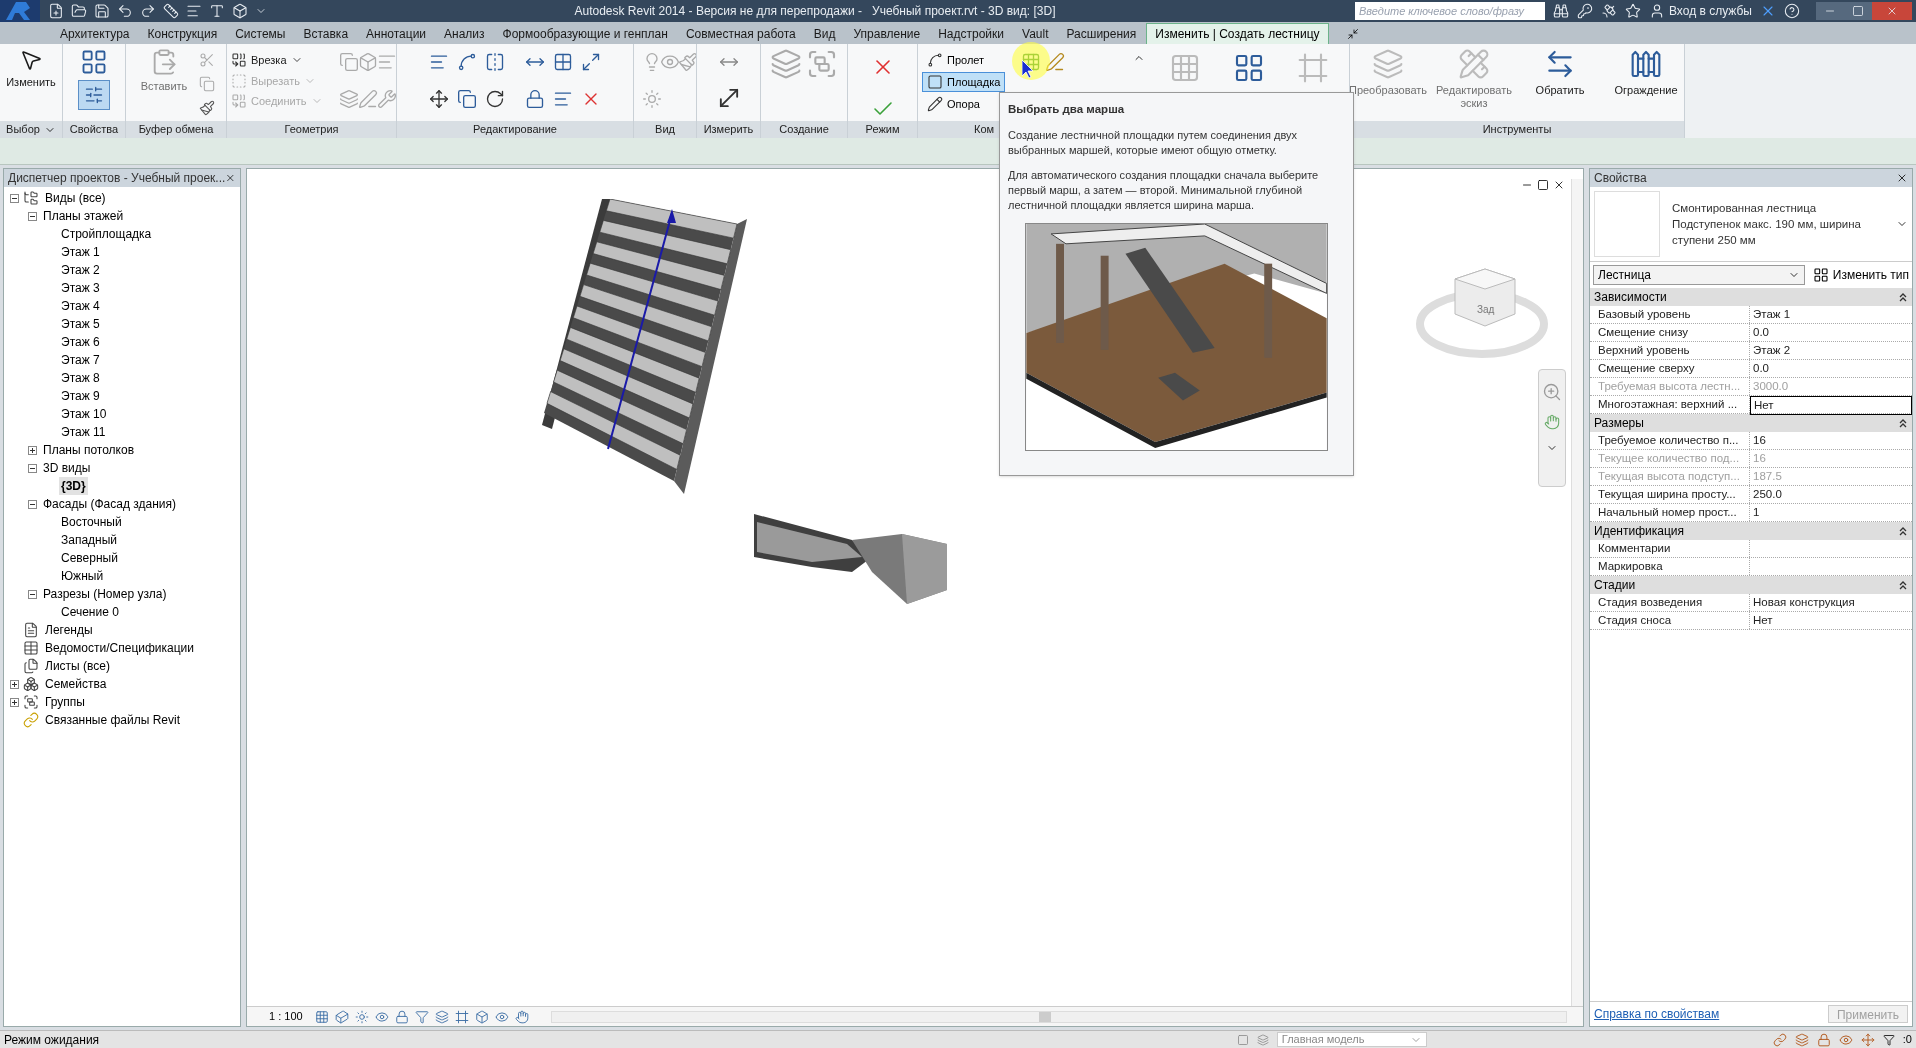  I want to click on app-logo-icon, so click(20, 11).